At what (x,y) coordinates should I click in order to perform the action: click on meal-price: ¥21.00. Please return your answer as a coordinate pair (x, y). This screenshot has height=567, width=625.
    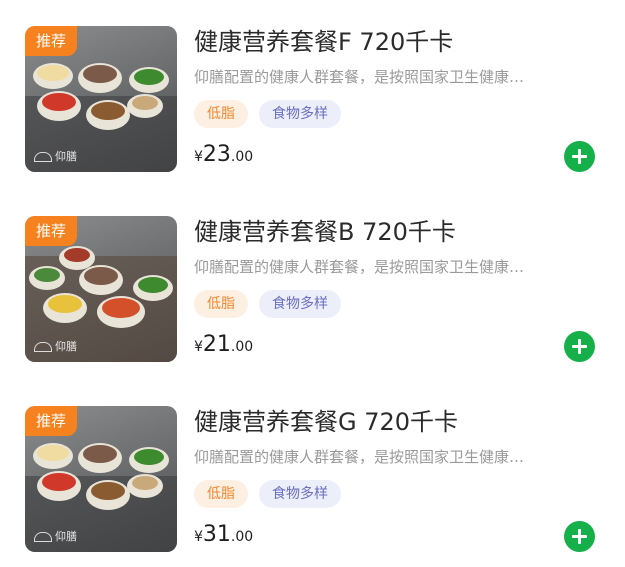
    Looking at the image, I should click on (223, 344).